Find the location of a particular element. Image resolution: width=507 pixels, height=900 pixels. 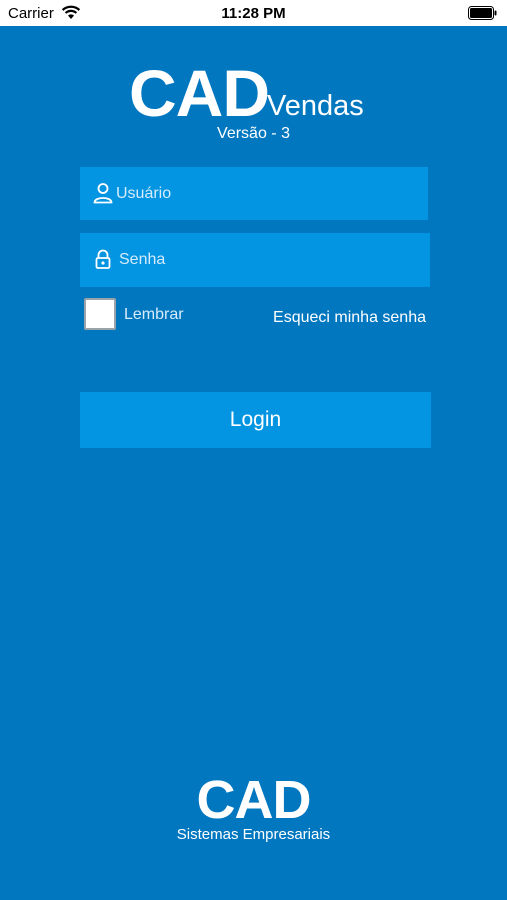

company-logo: CAD Sistemas Empresariais is located at coordinates (253, 810).